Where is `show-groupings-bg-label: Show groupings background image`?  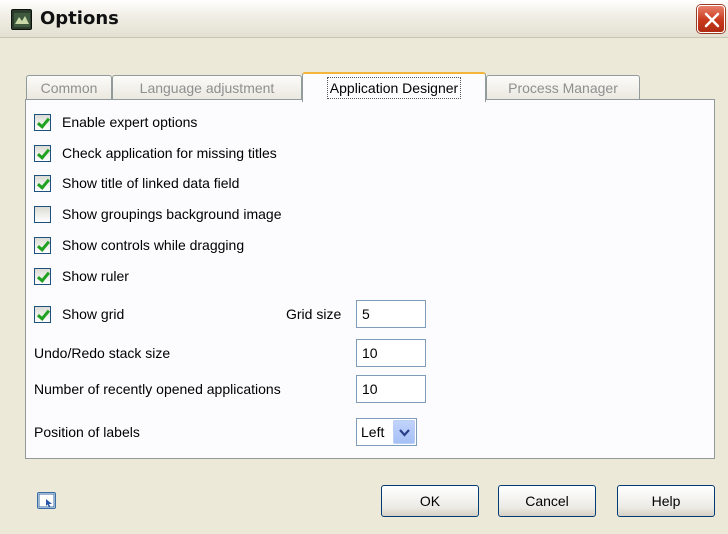
show-groupings-bg-label: Show groupings background image is located at coordinates (172, 214).